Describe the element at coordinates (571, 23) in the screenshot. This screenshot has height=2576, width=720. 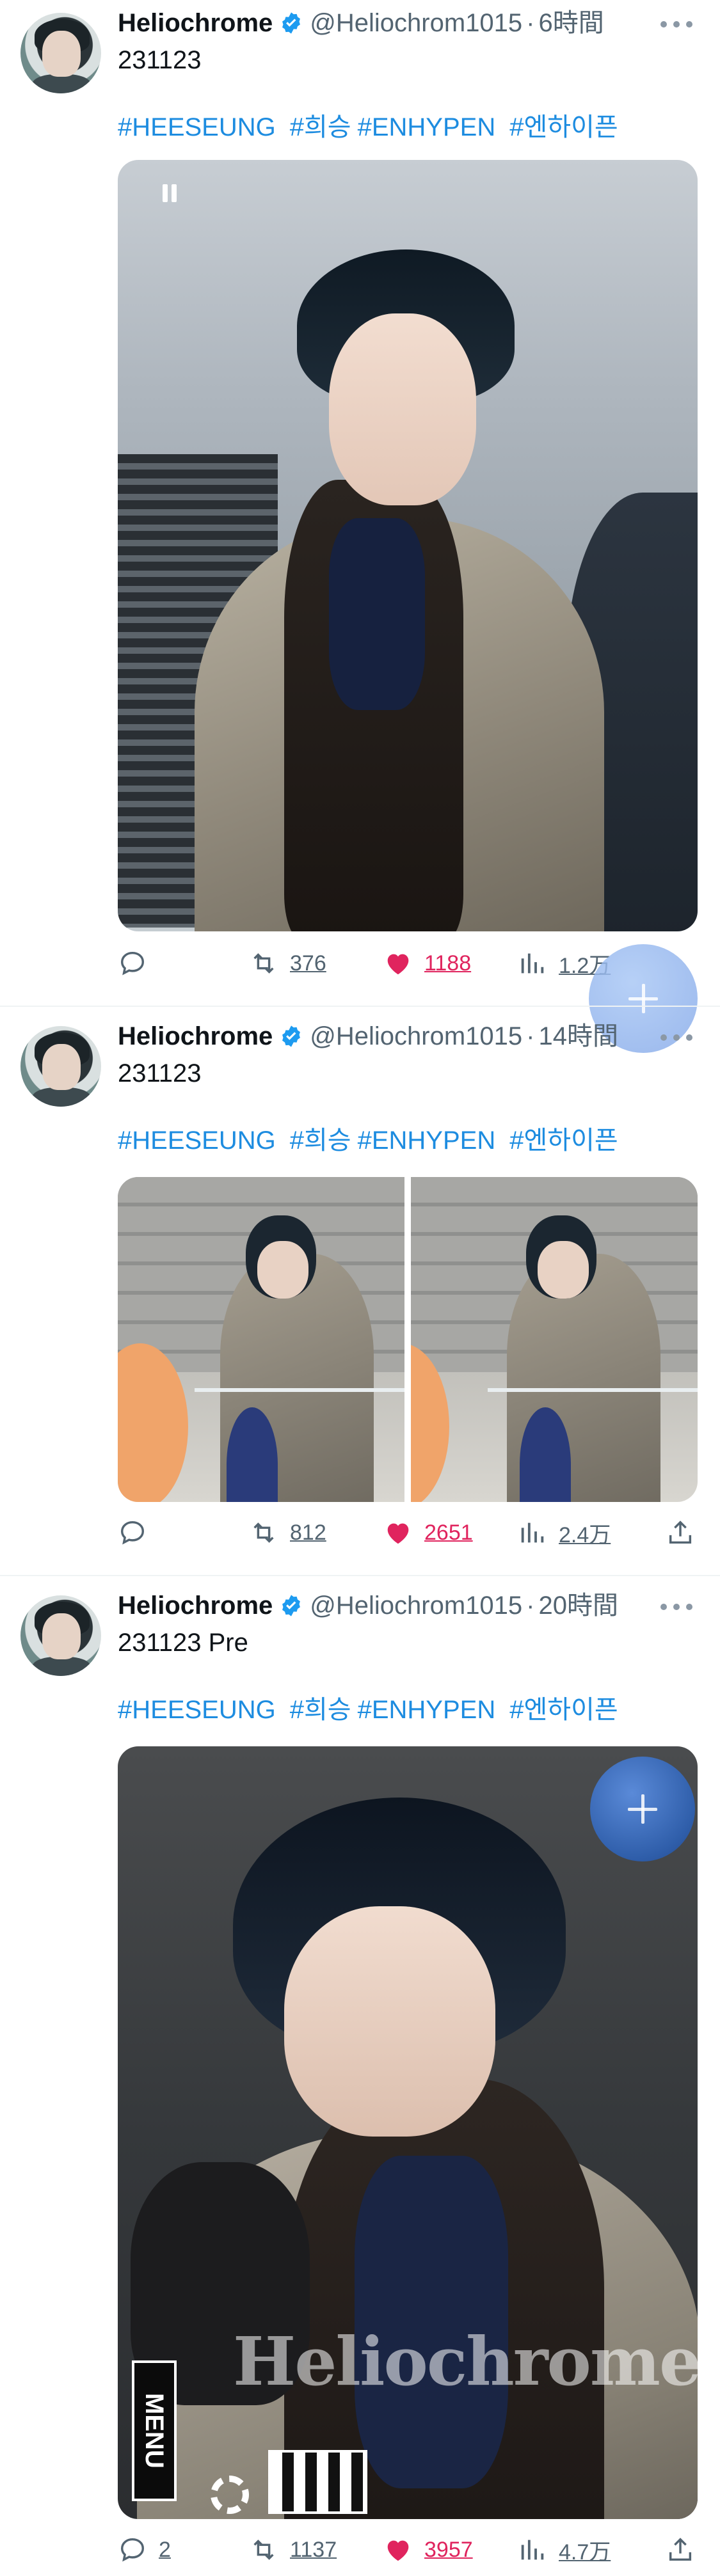
I see `timestamp: 6時間` at that location.